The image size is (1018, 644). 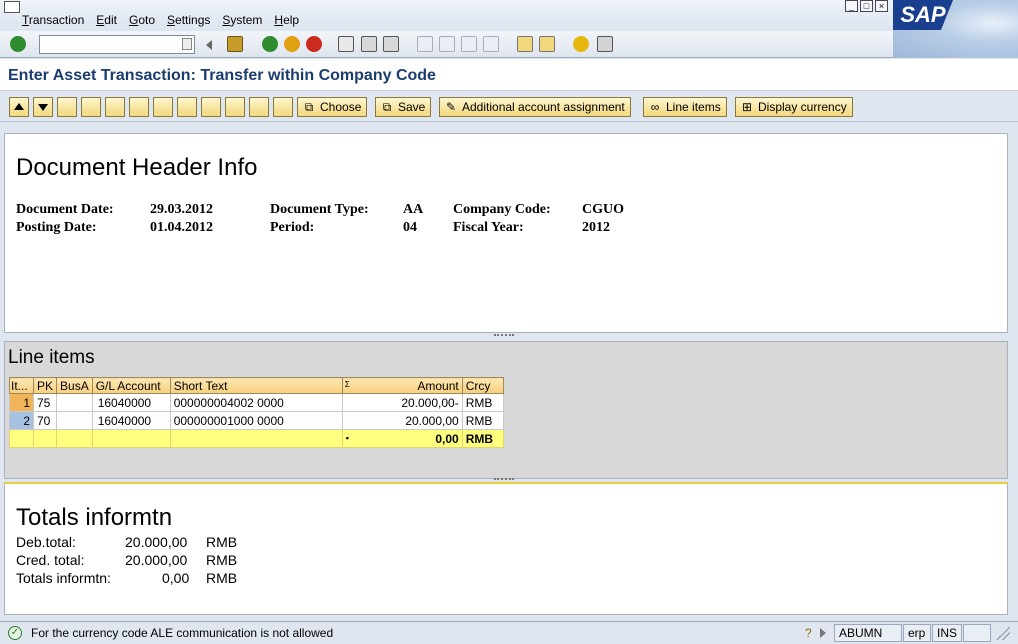 What do you see at coordinates (314, 44) in the screenshot?
I see `cancel-icon` at bounding box center [314, 44].